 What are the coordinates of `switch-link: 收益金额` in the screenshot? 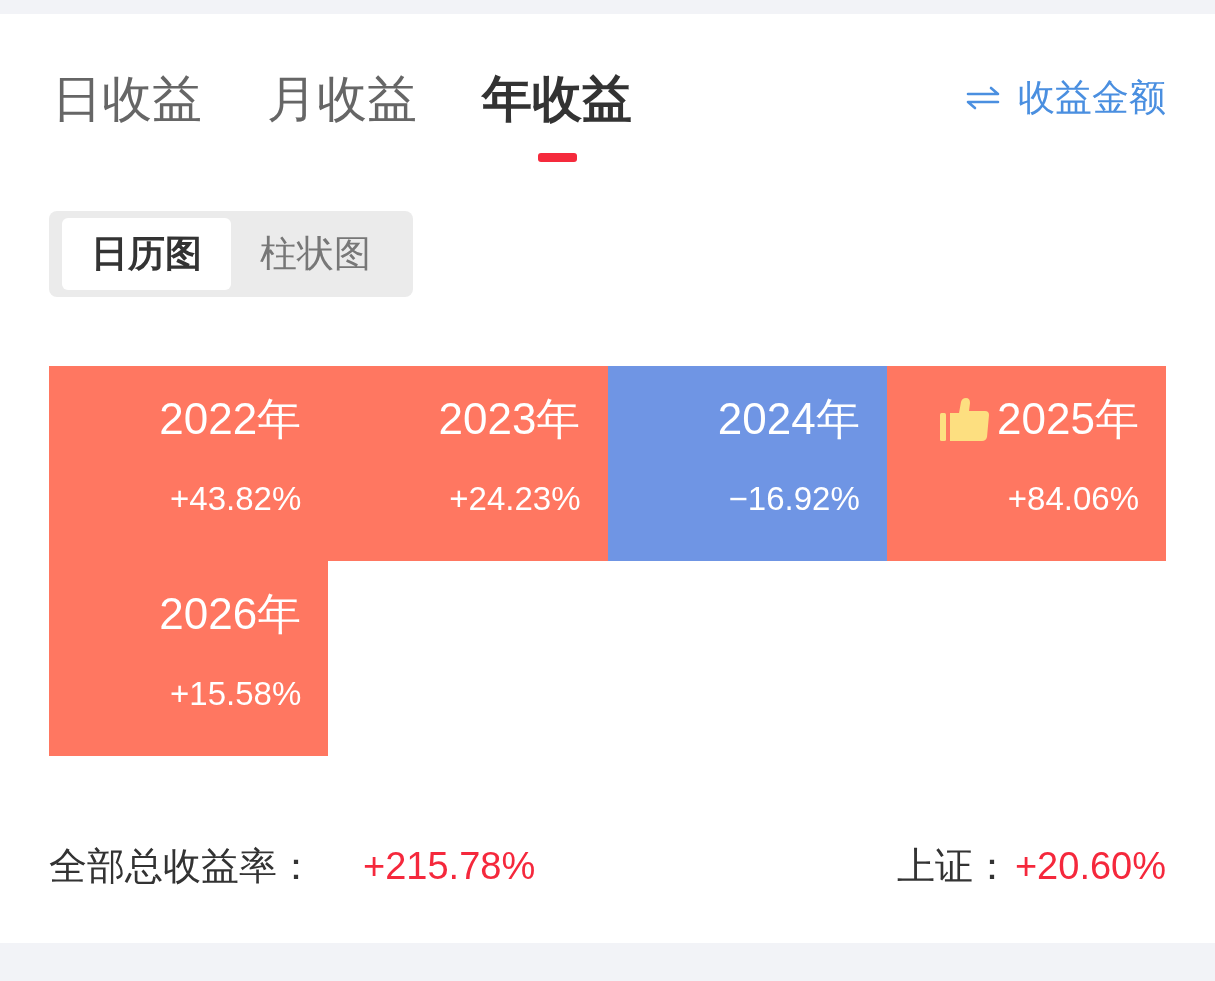 It's located at (1066, 98).